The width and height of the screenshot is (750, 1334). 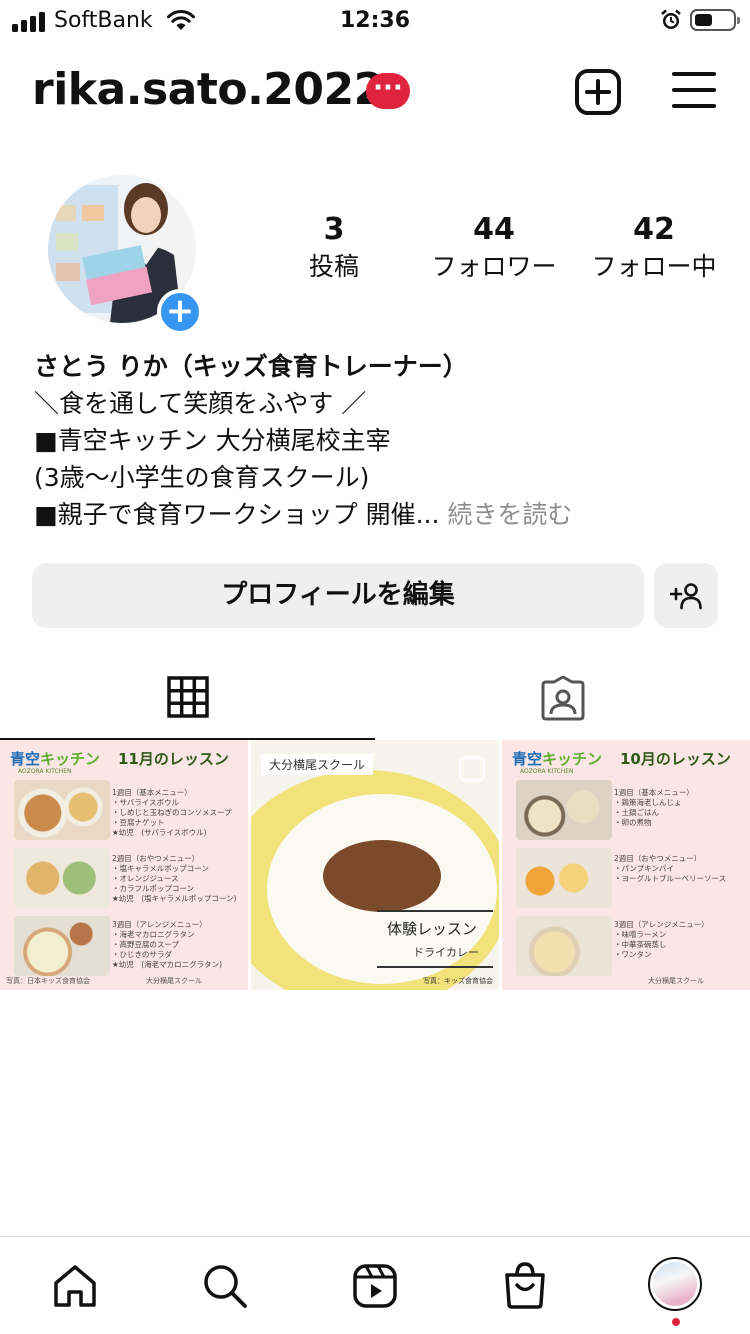 I want to click on discover-people-button, so click(x=686, y=595).